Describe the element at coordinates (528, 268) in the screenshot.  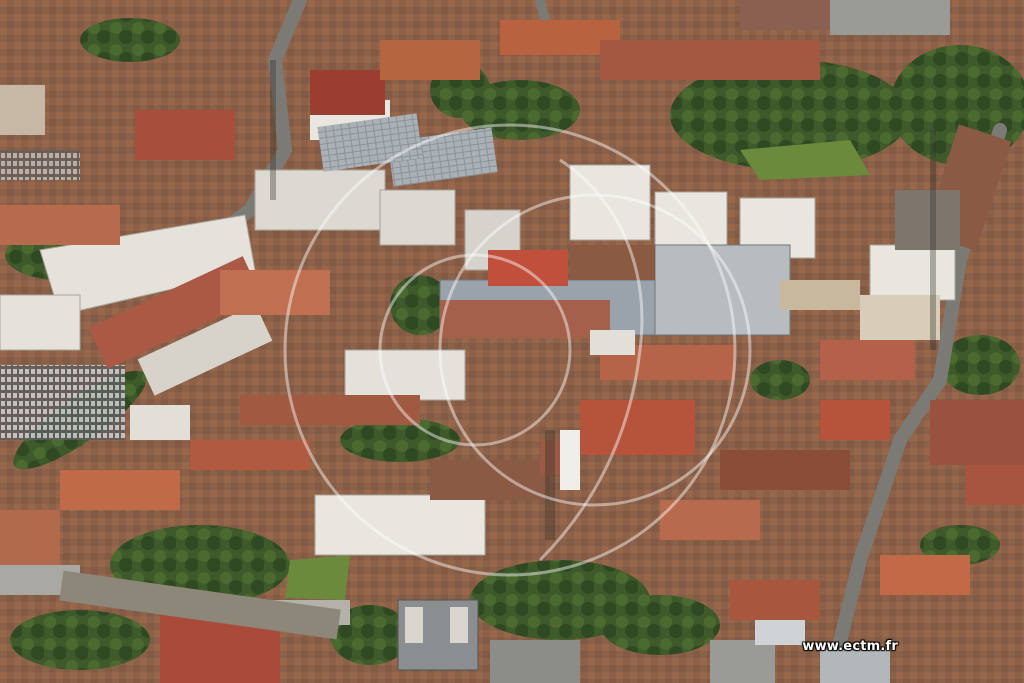
I see `sports-court` at that location.